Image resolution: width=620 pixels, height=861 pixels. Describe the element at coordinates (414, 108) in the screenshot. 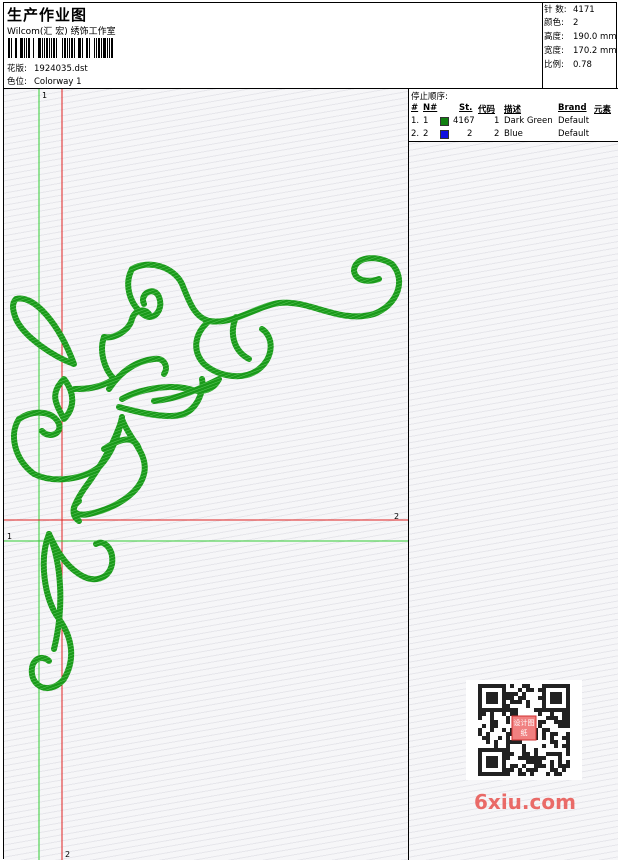

I see `col-index: #` at that location.